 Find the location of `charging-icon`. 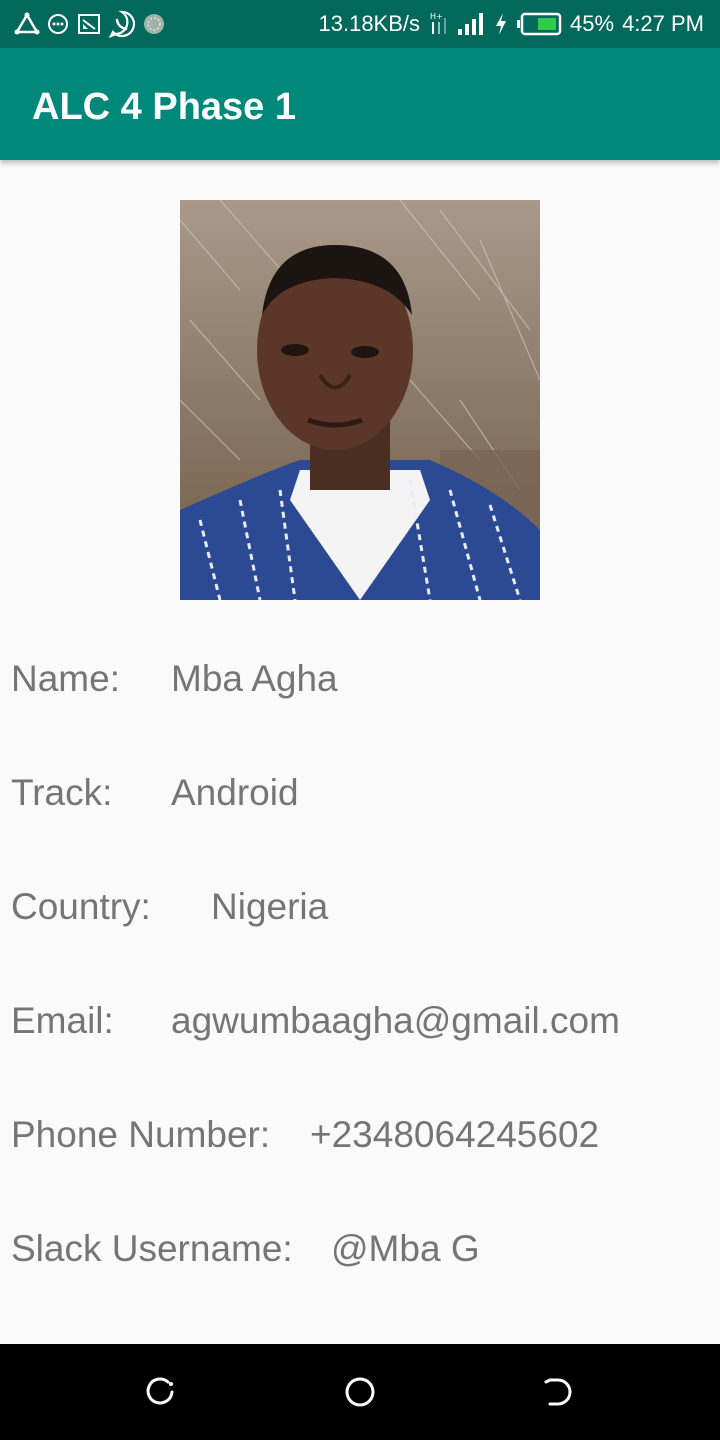

charging-icon is located at coordinates (501, 24).